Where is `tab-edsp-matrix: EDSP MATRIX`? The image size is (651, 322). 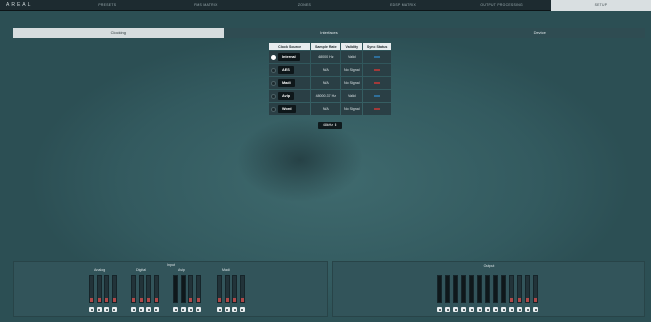 tab-edsp-matrix: EDSP MATRIX is located at coordinates (403, 5).